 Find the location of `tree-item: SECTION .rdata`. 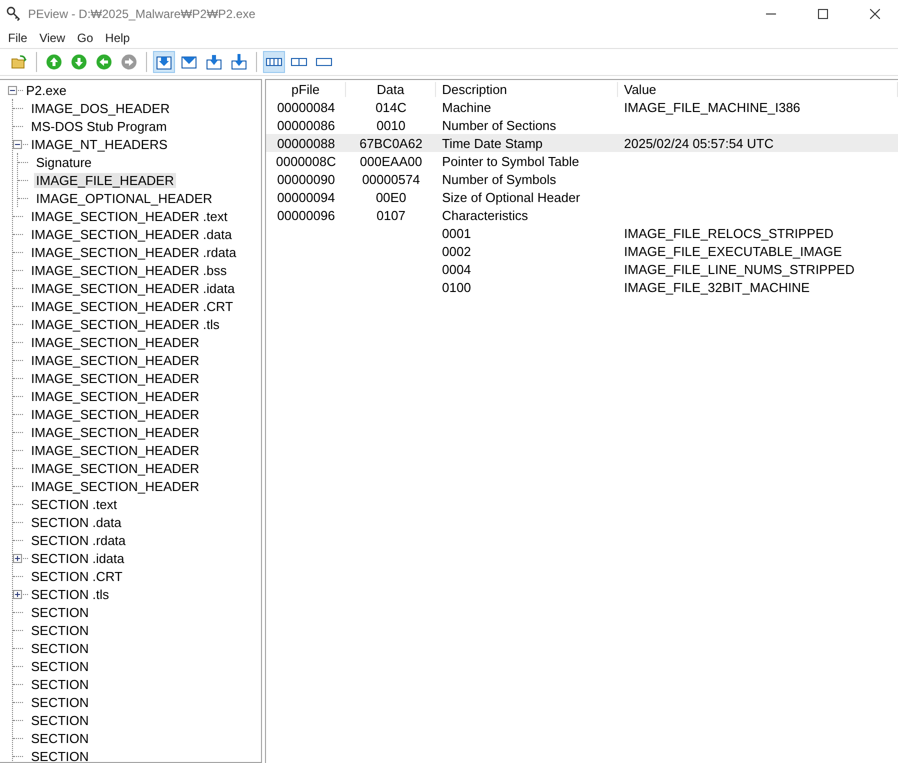

tree-item: SECTION .rdata is located at coordinates (78, 540).